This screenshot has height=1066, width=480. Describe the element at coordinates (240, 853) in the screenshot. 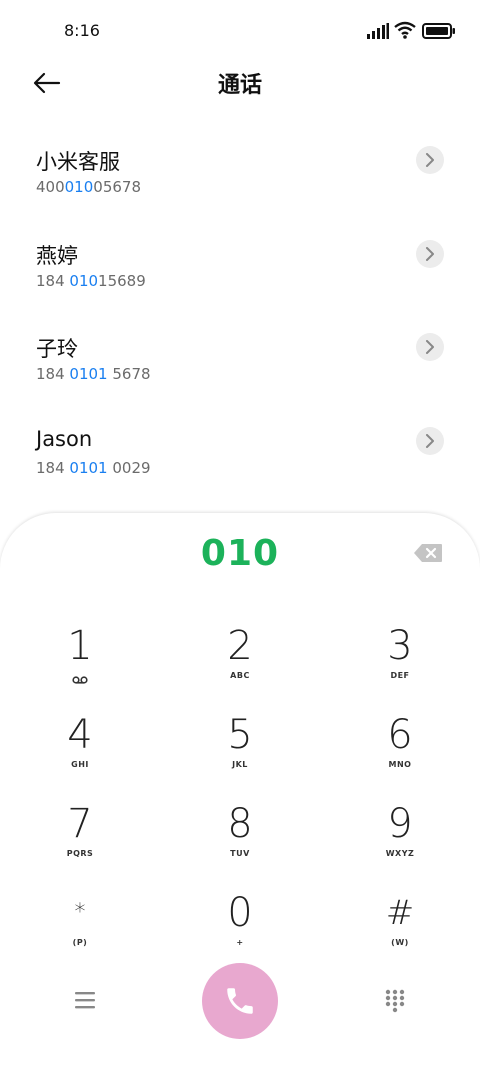

I see `key-letters: TUV` at that location.